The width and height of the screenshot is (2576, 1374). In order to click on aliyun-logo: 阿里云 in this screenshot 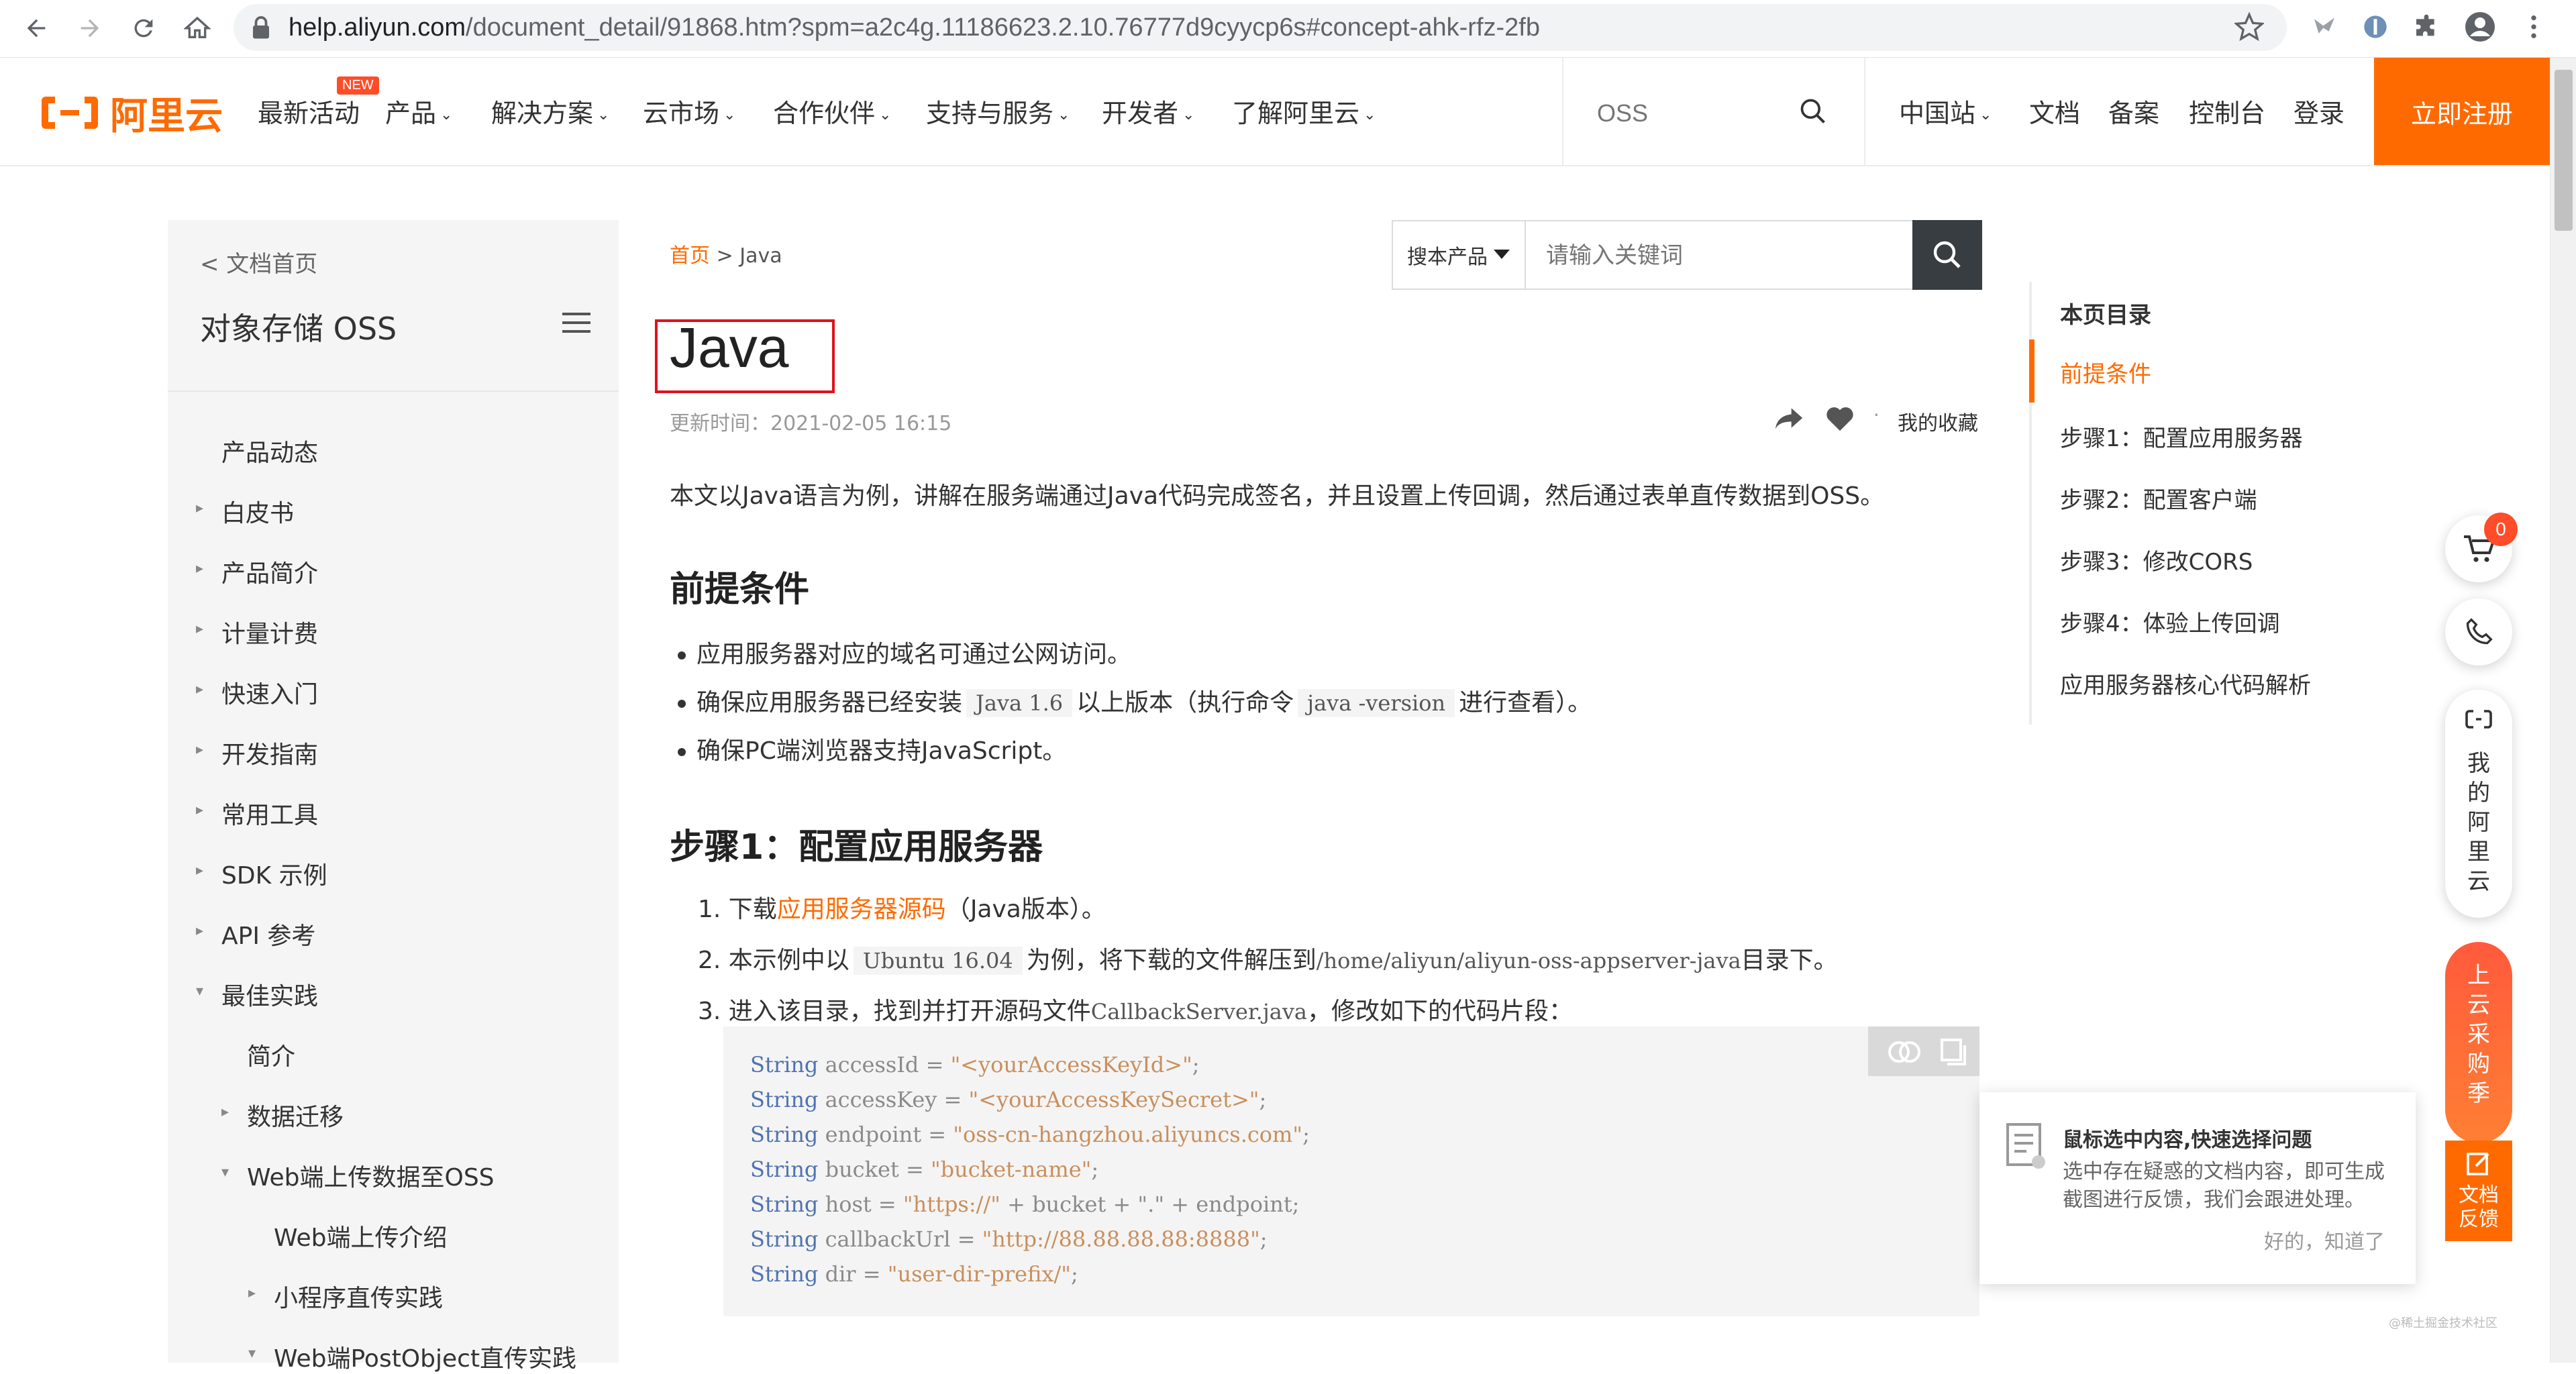, I will do `click(131, 114)`.